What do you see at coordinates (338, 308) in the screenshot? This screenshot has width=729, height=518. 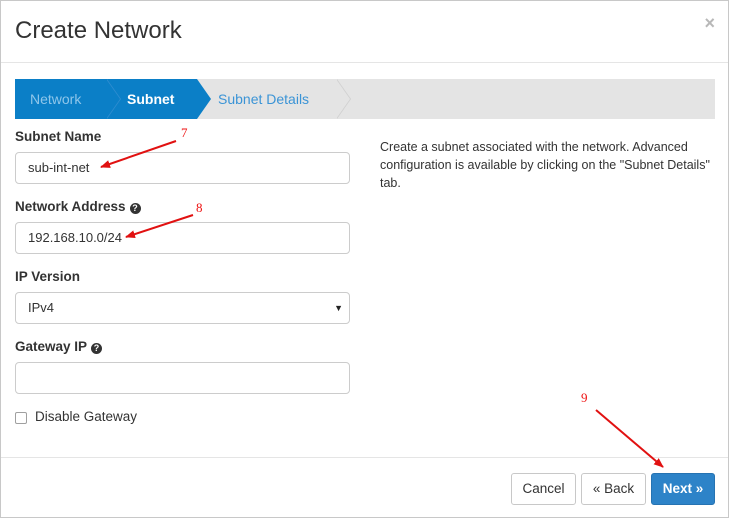 I see `dropdown-caret-icon: ▼` at bounding box center [338, 308].